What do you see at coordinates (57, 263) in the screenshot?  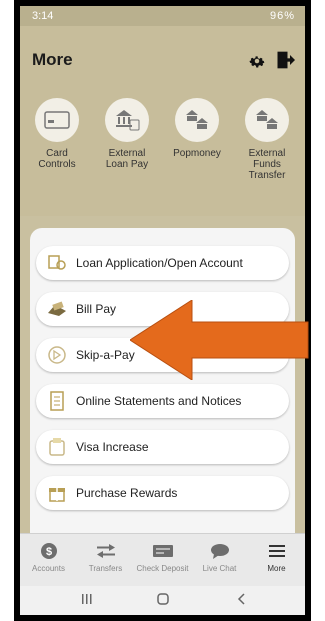 I see `loan-icon` at bounding box center [57, 263].